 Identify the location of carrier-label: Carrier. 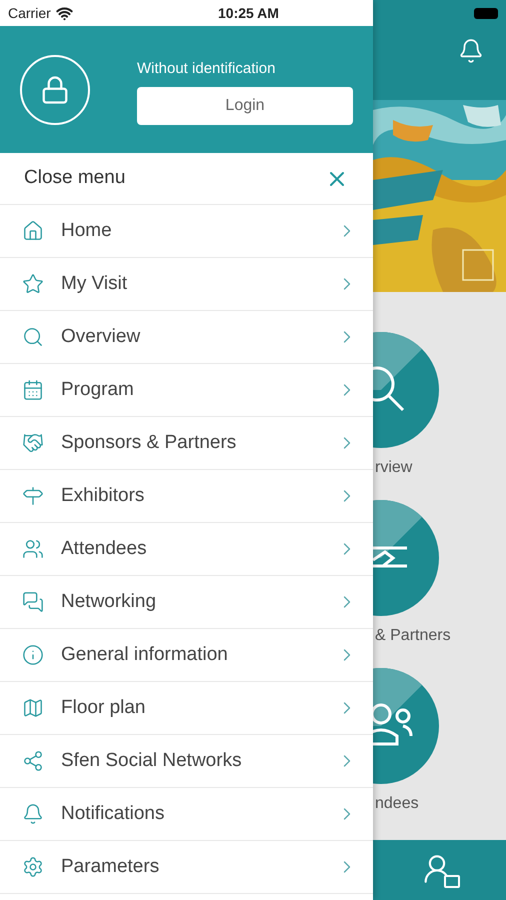
(29, 13).